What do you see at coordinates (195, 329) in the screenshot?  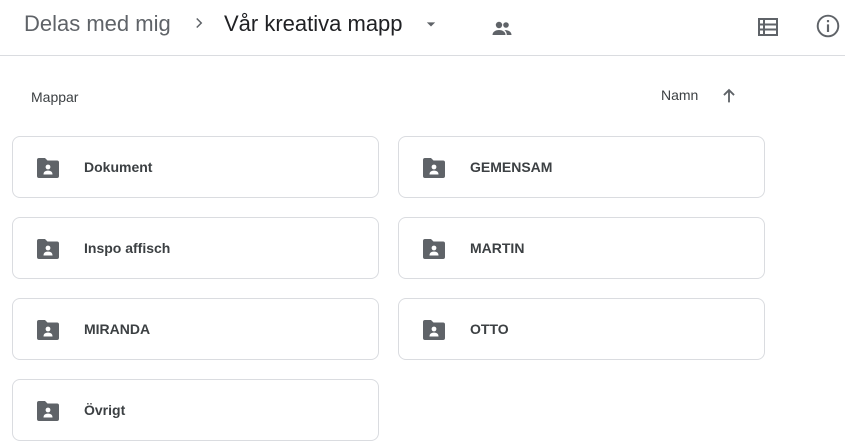 I see `folder-card: MIRANDA` at bounding box center [195, 329].